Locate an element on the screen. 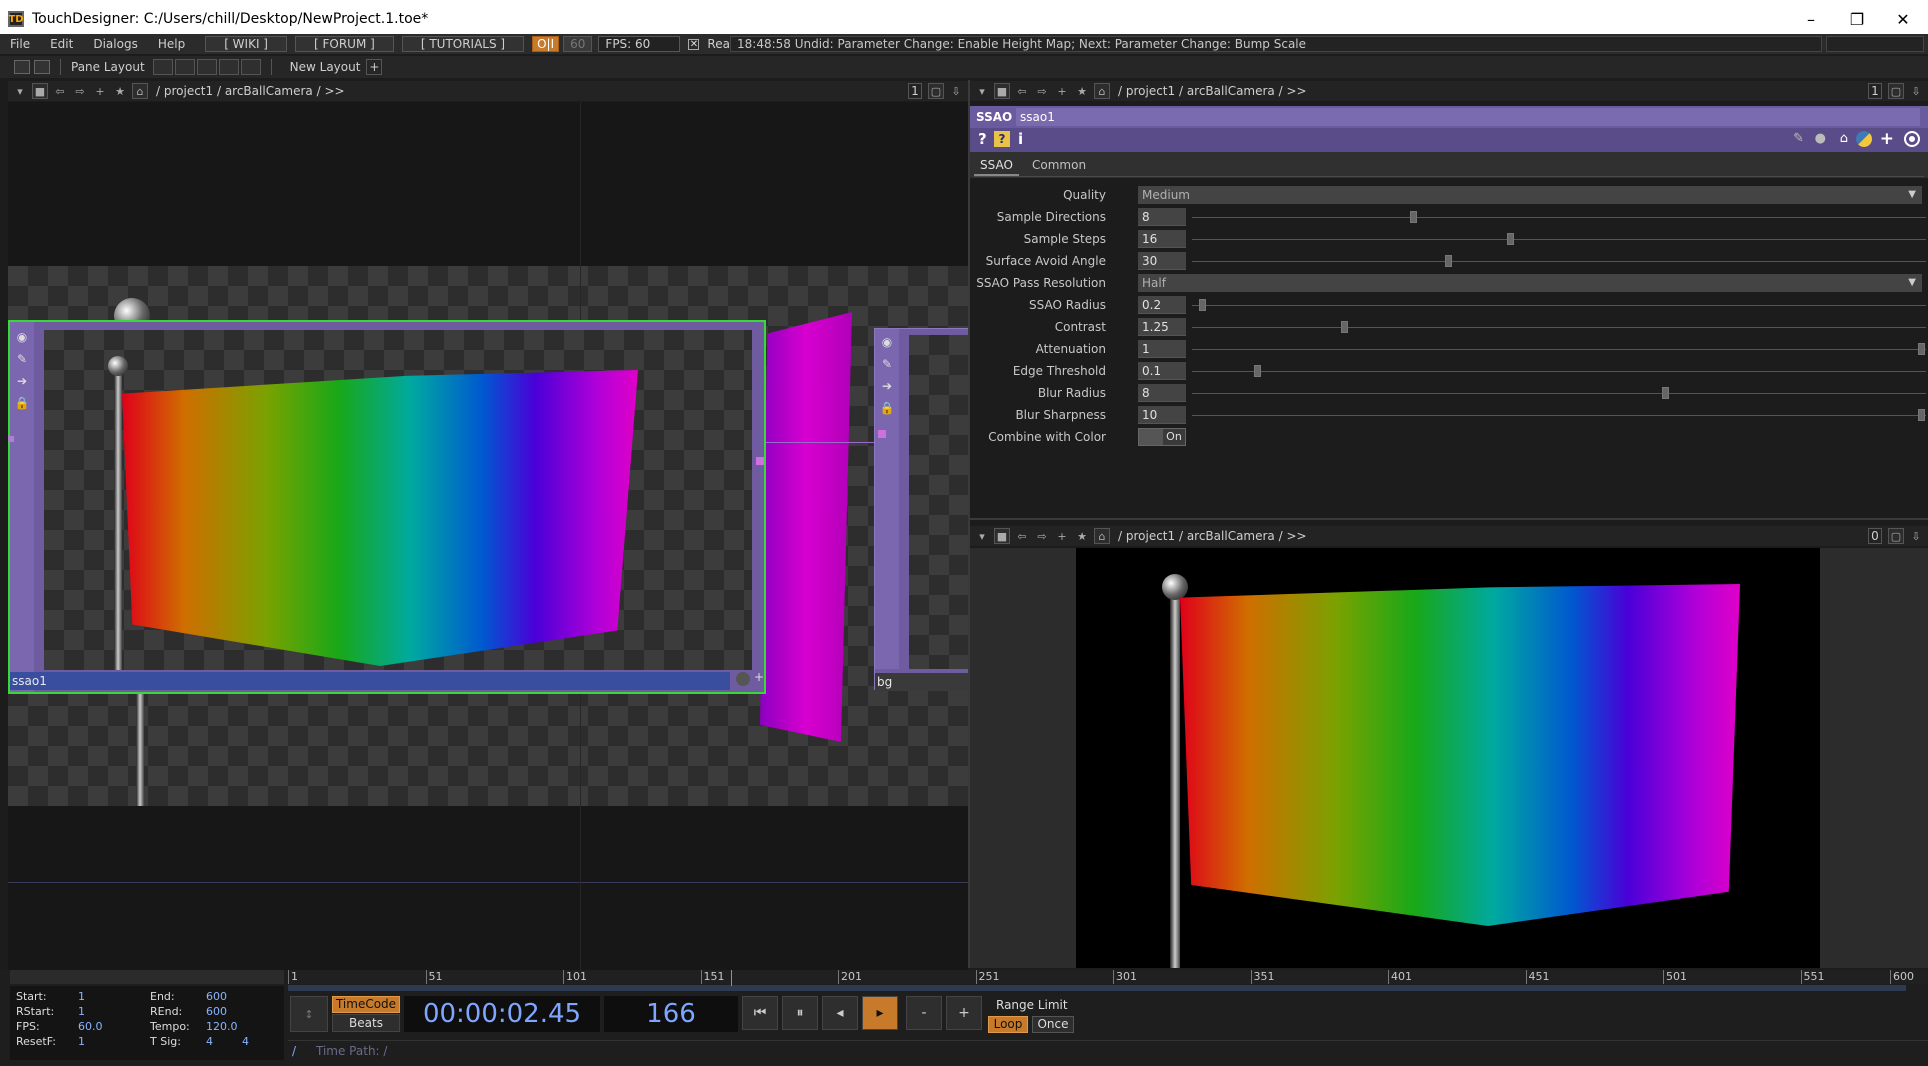 The image size is (1928, 1066). step-back-button: - is located at coordinates (924, 1013).